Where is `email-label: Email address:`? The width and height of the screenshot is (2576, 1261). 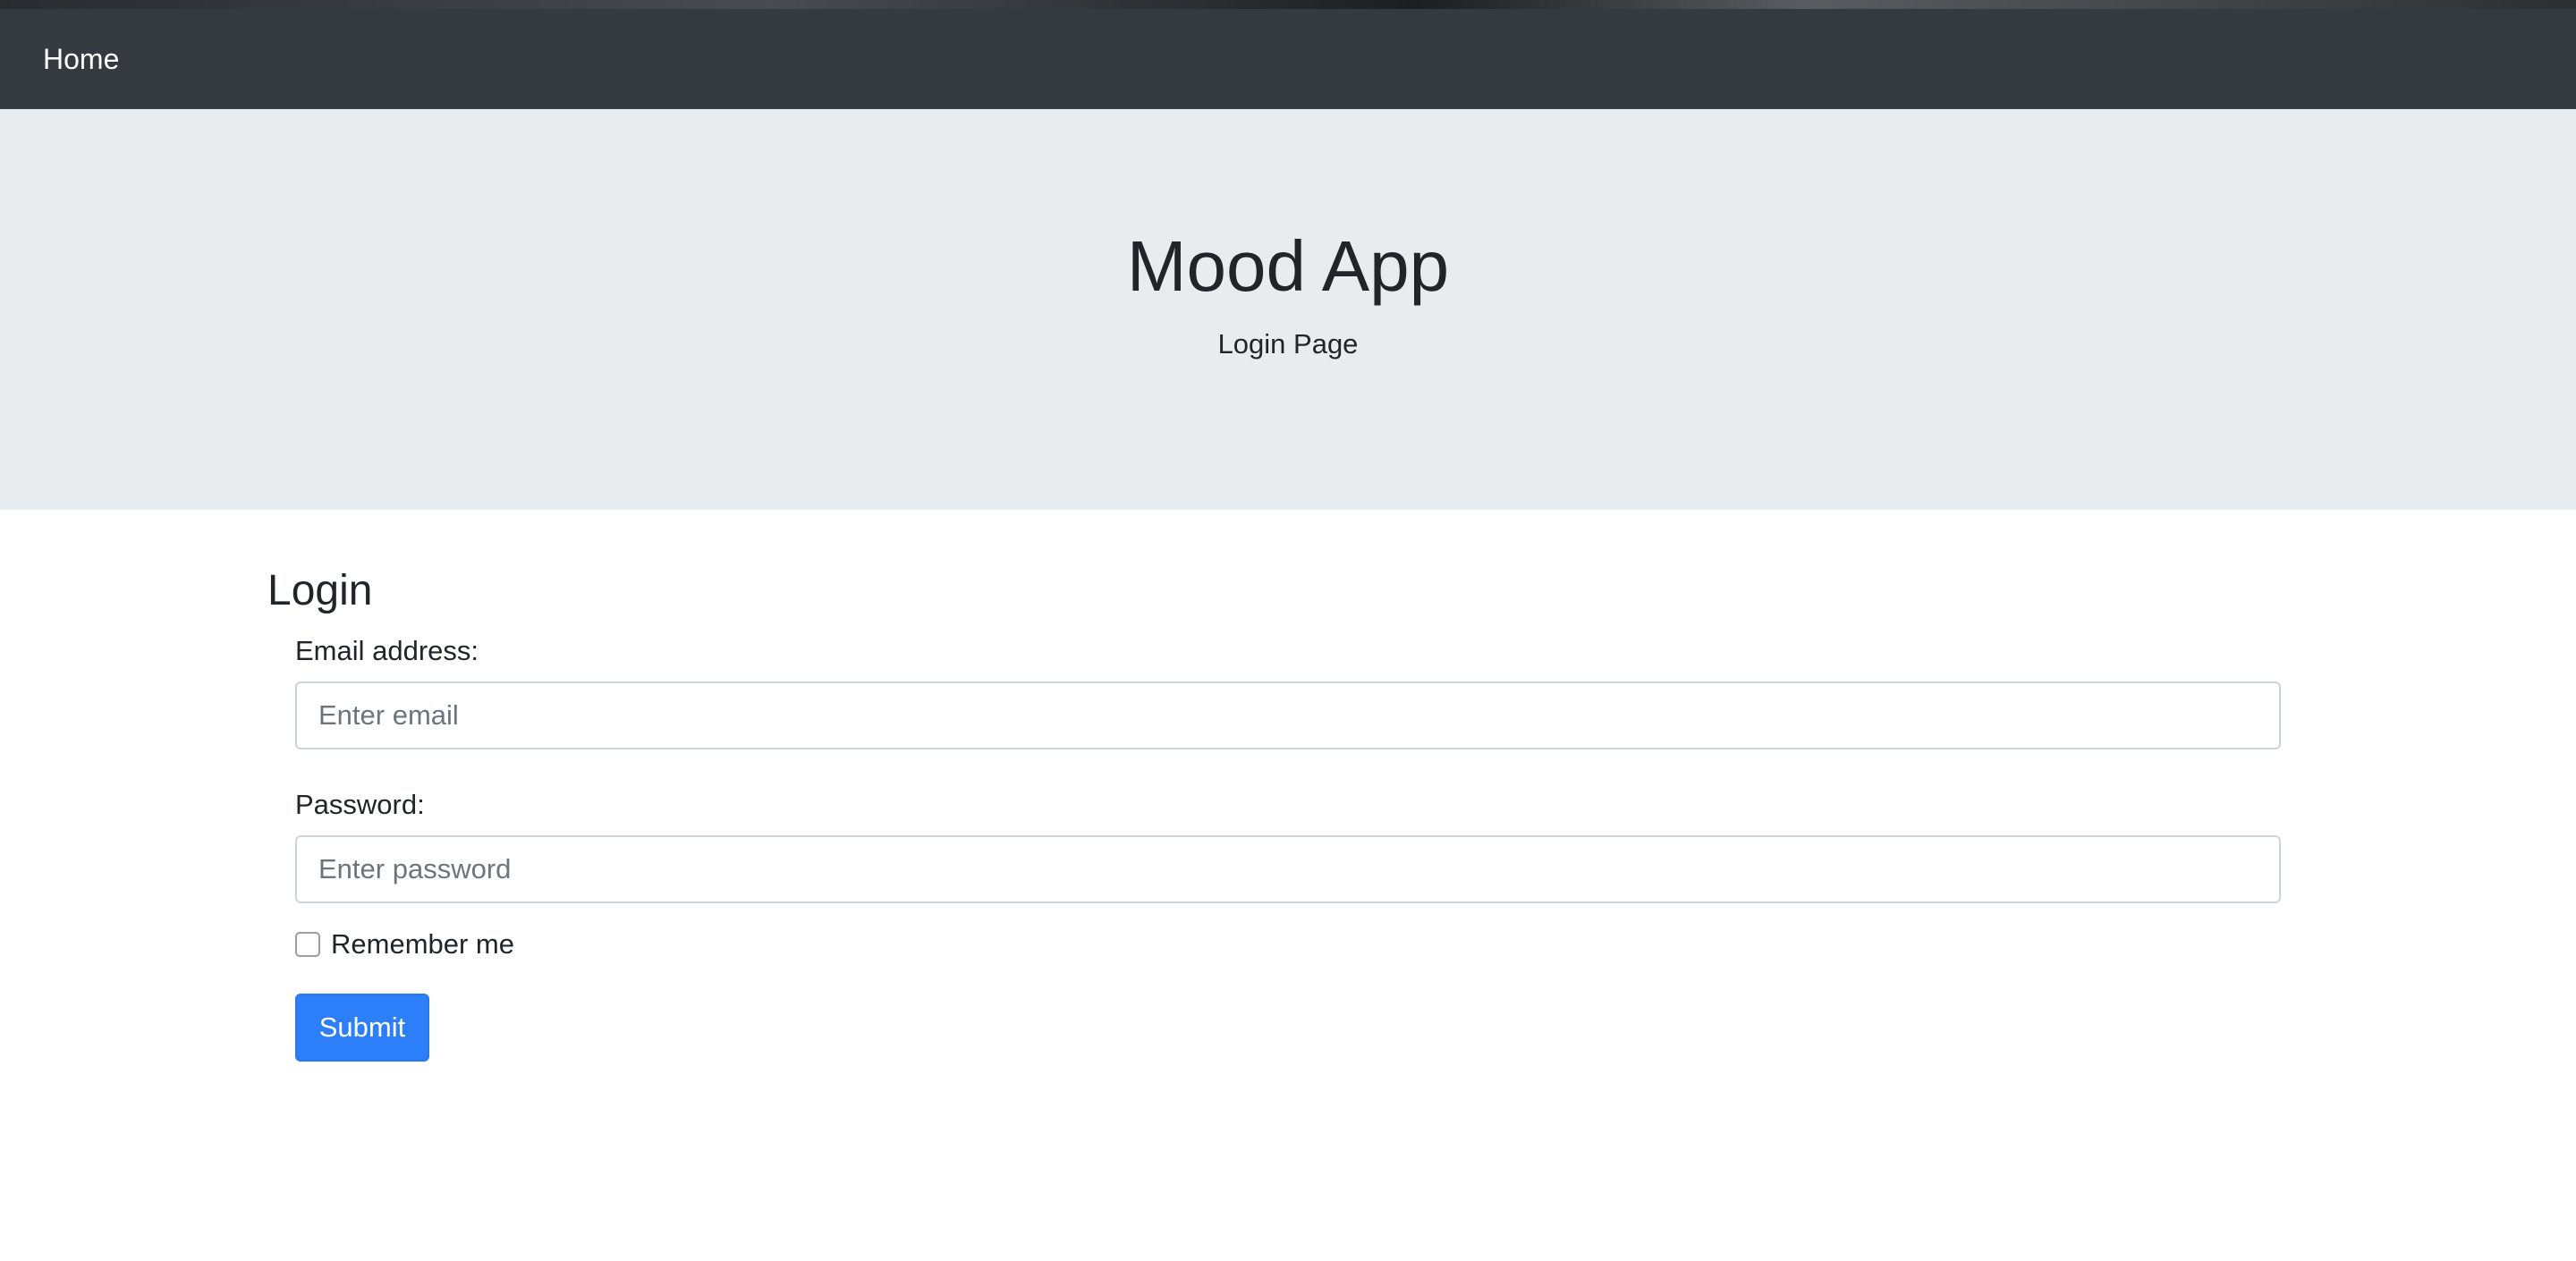
email-label: Email address: is located at coordinates (387, 651).